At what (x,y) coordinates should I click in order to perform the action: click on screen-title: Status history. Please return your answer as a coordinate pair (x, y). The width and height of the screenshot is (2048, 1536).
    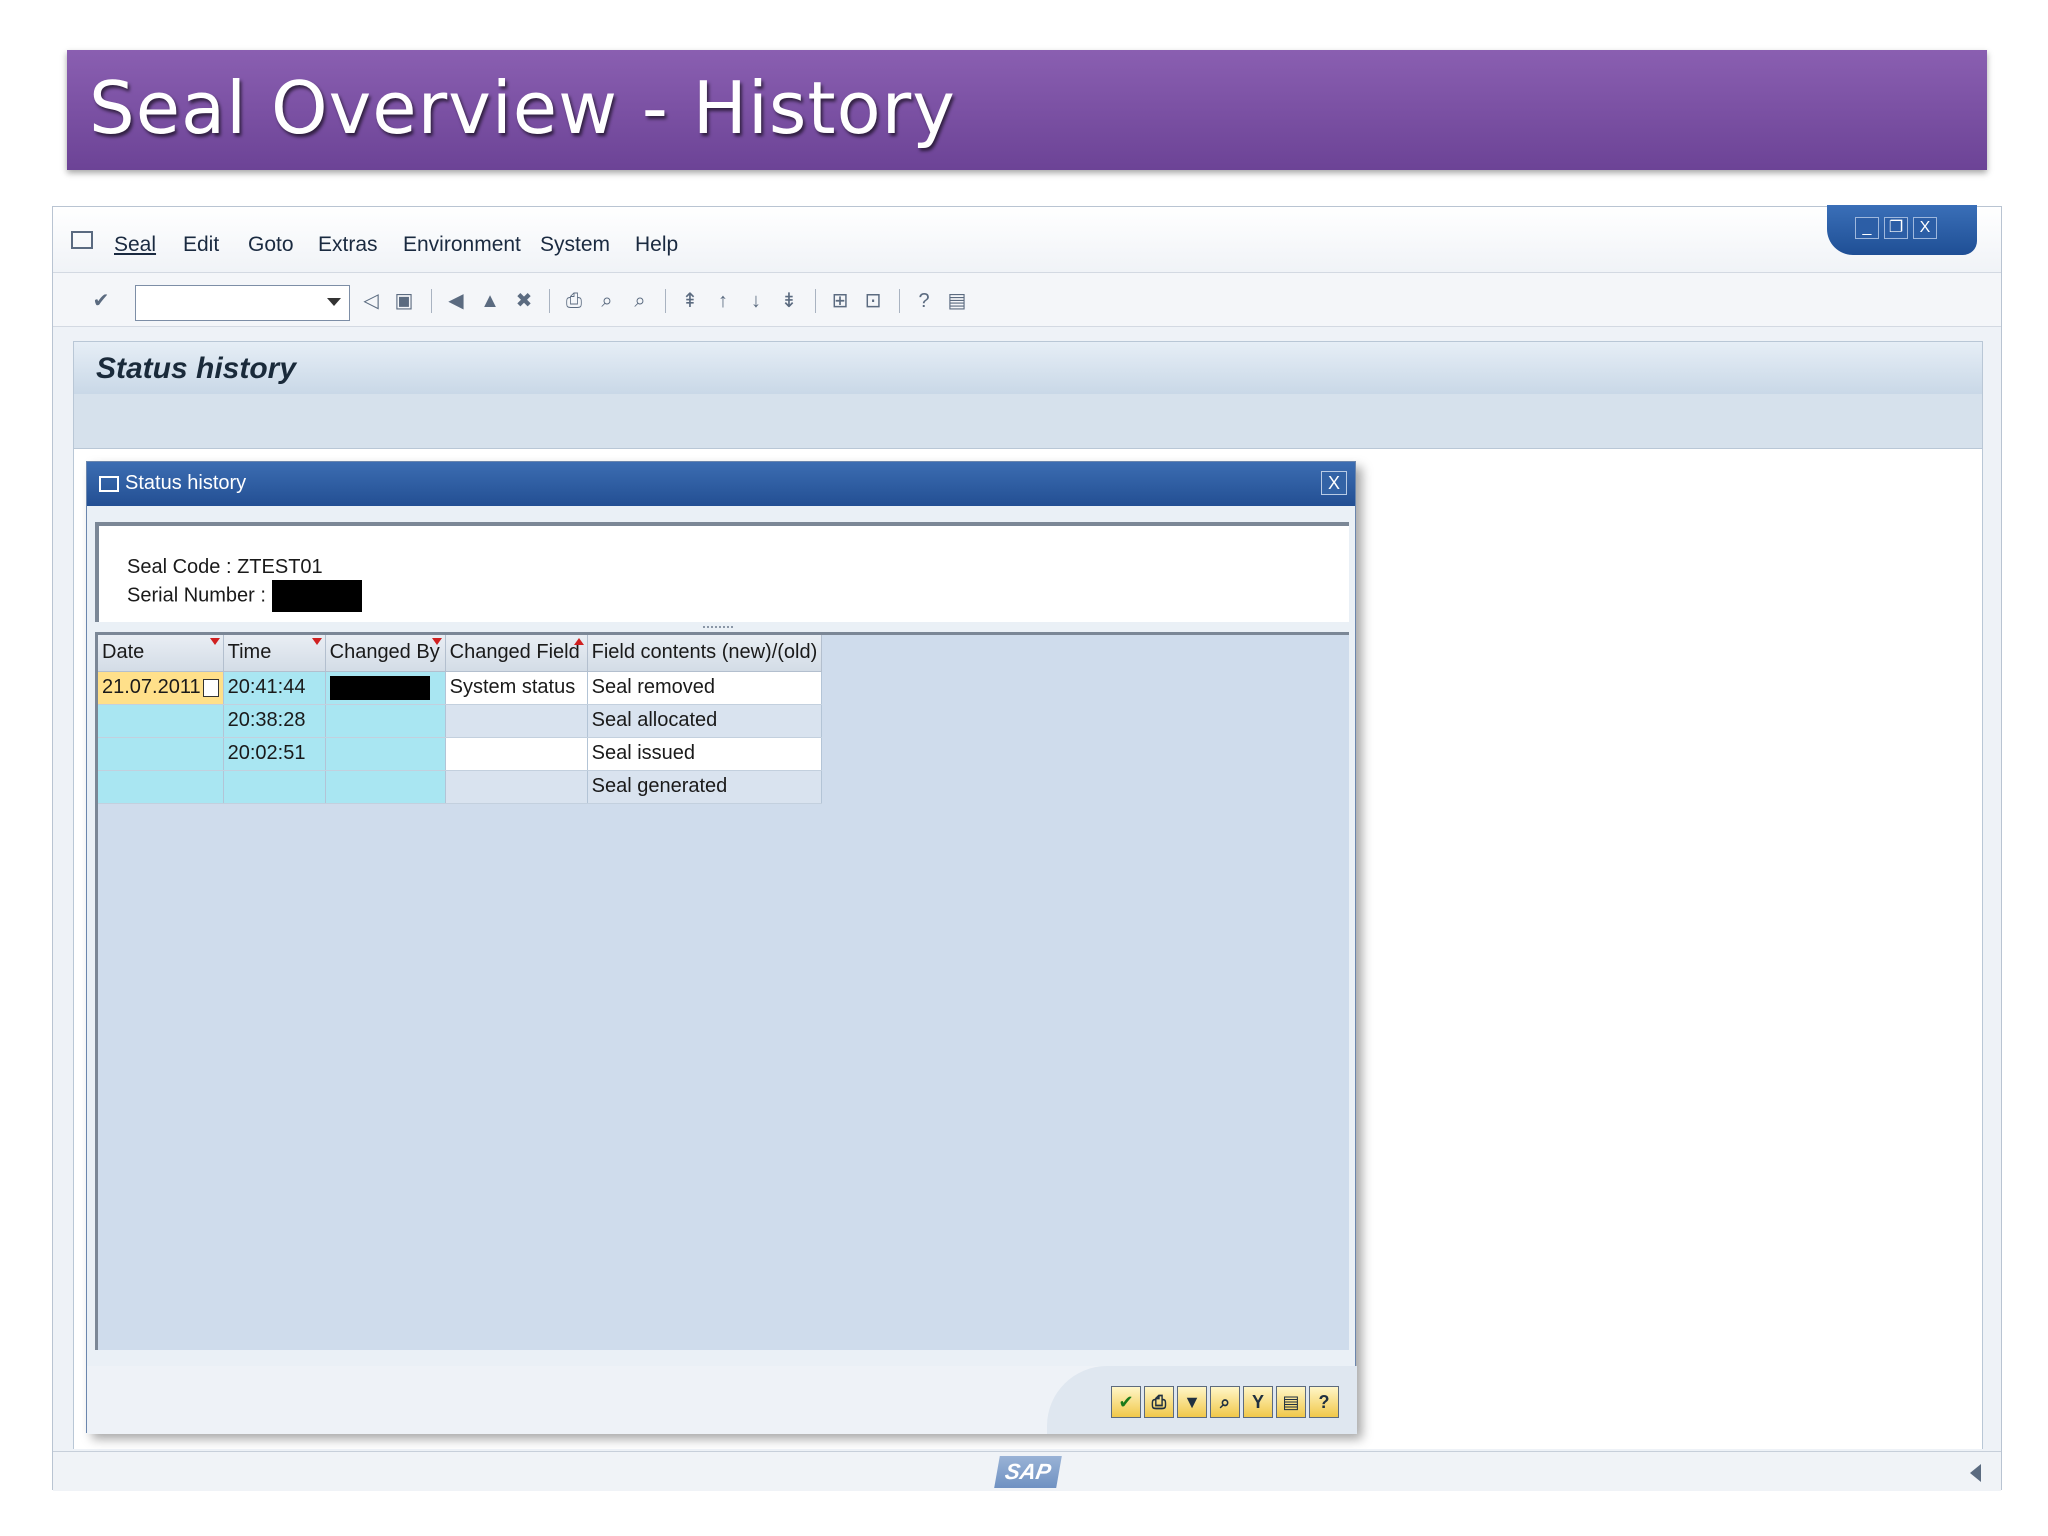
    Looking at the image, I should click on (196, 368).